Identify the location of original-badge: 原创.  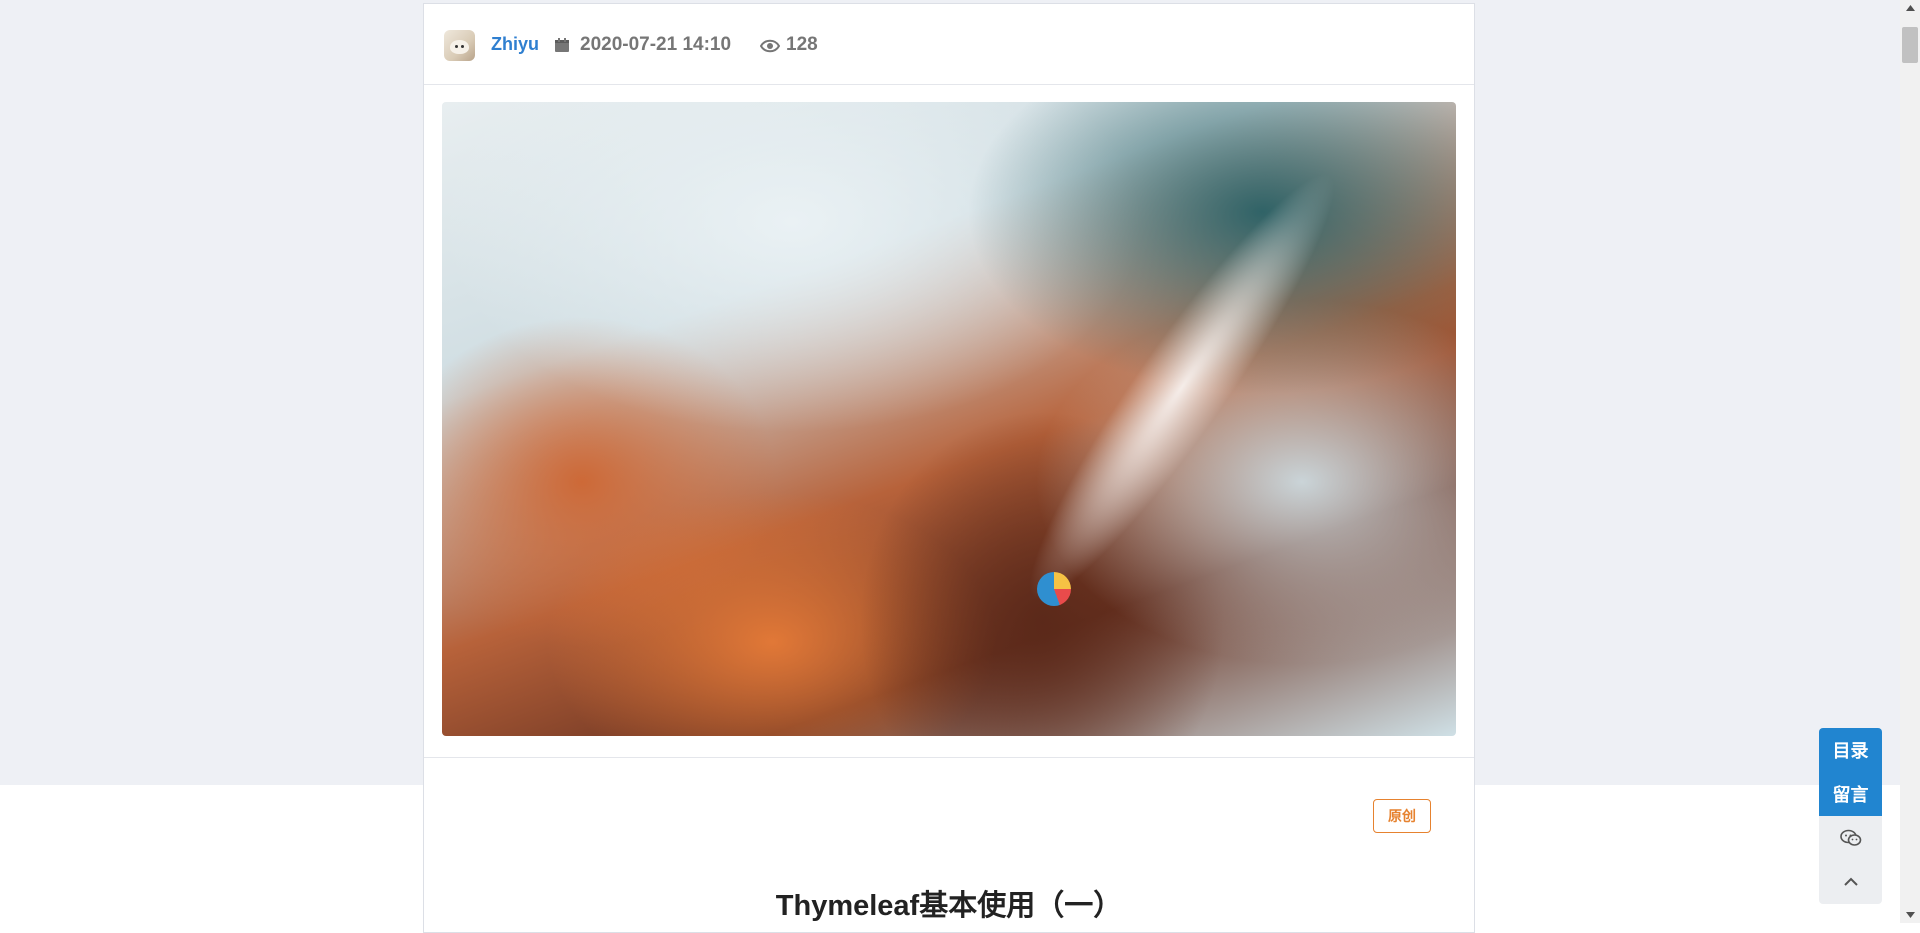
(1402, 816).